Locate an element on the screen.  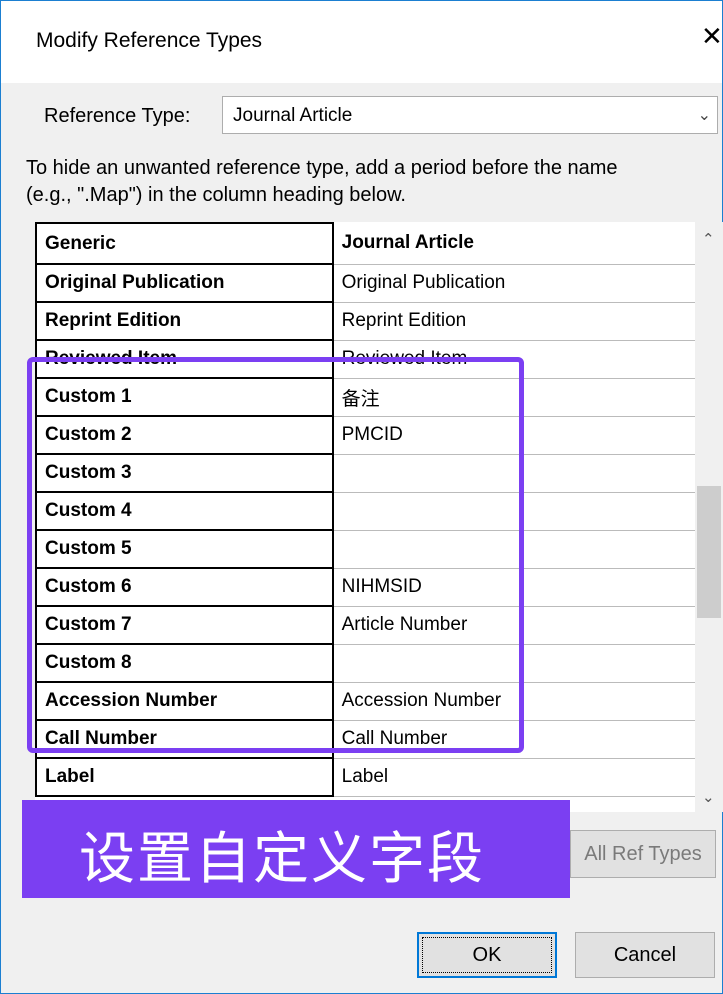
ok-button: OK is located at coordinates (487, 955).